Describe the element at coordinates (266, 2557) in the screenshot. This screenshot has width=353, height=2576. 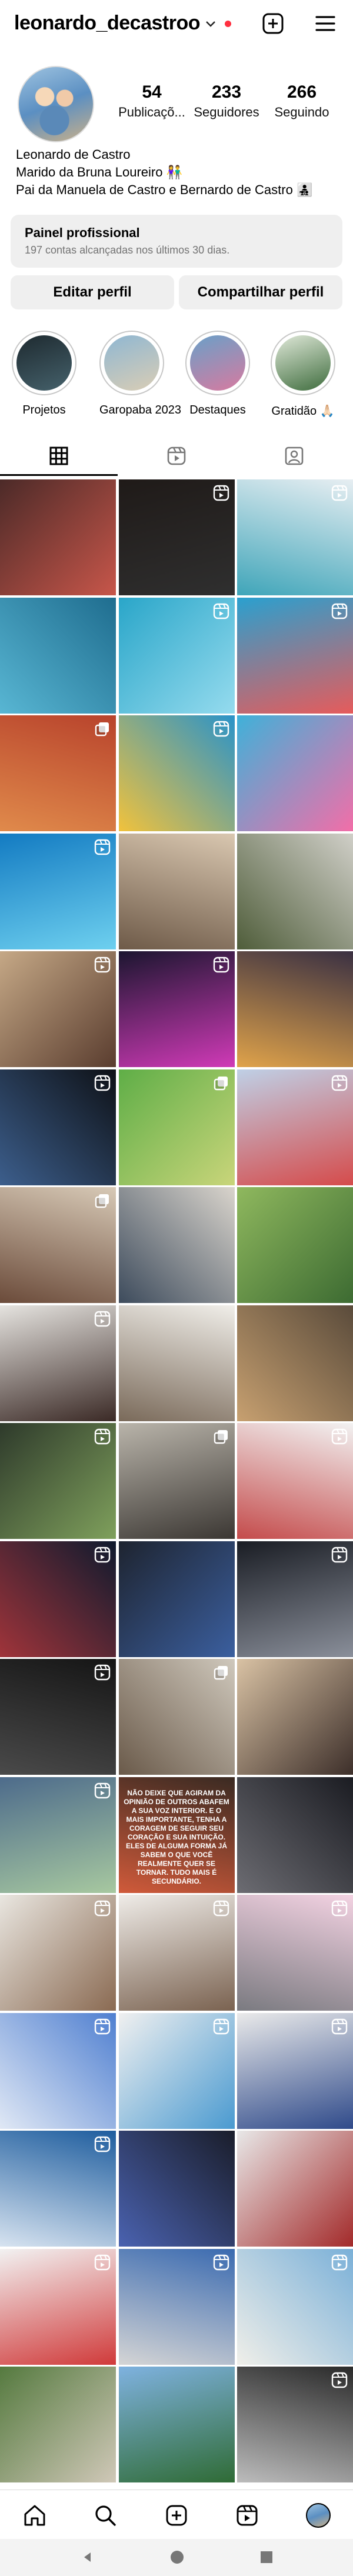
I see `recents-icon` at that location.